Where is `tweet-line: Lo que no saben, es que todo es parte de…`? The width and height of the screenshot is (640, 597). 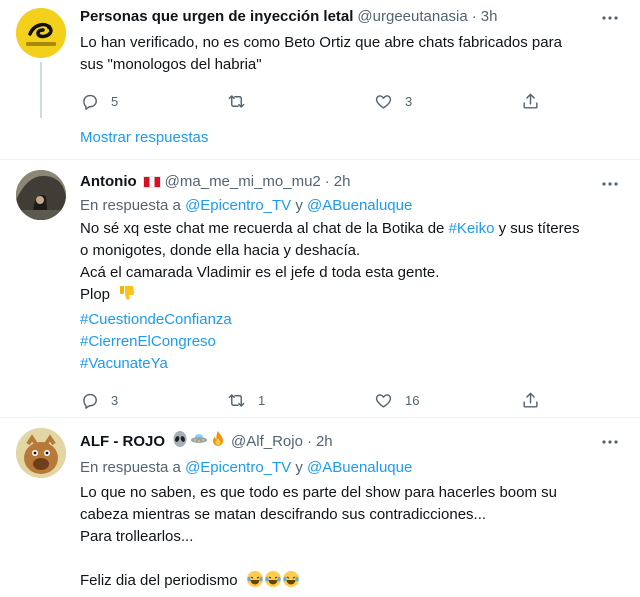 tweet-line: Lo que no saben, es que todo es parte de… is located at coordinates (318, 492).